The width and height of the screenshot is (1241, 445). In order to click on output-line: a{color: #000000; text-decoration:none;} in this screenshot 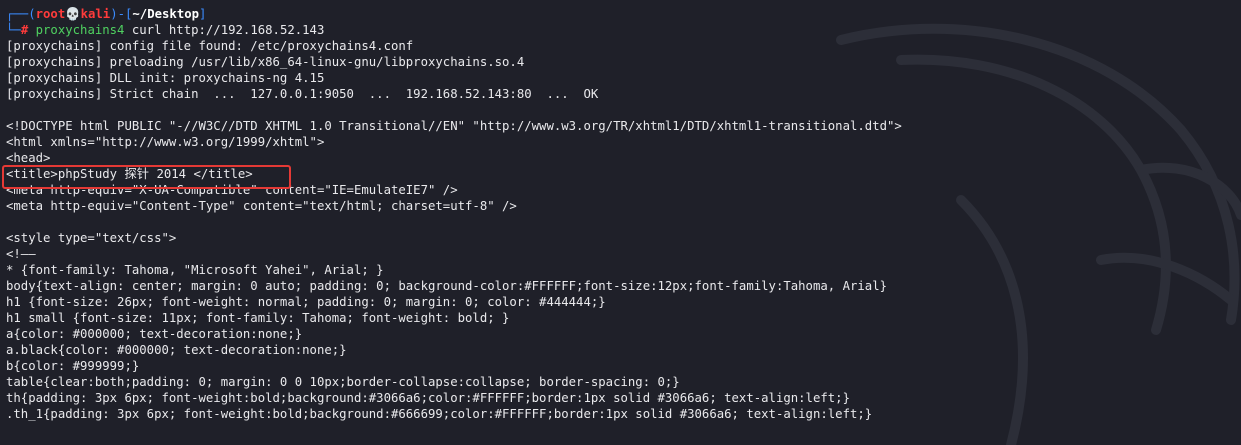, I will do `click(154, 334)`.